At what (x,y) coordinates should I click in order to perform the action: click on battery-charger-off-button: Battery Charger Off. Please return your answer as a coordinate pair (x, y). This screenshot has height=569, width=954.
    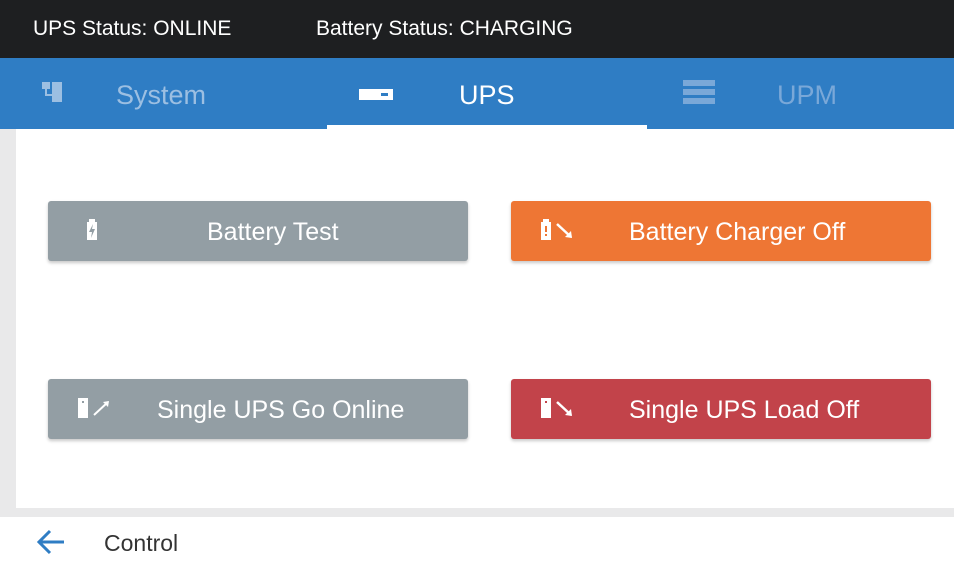
    Looking at the image, I should click on (721, 231).